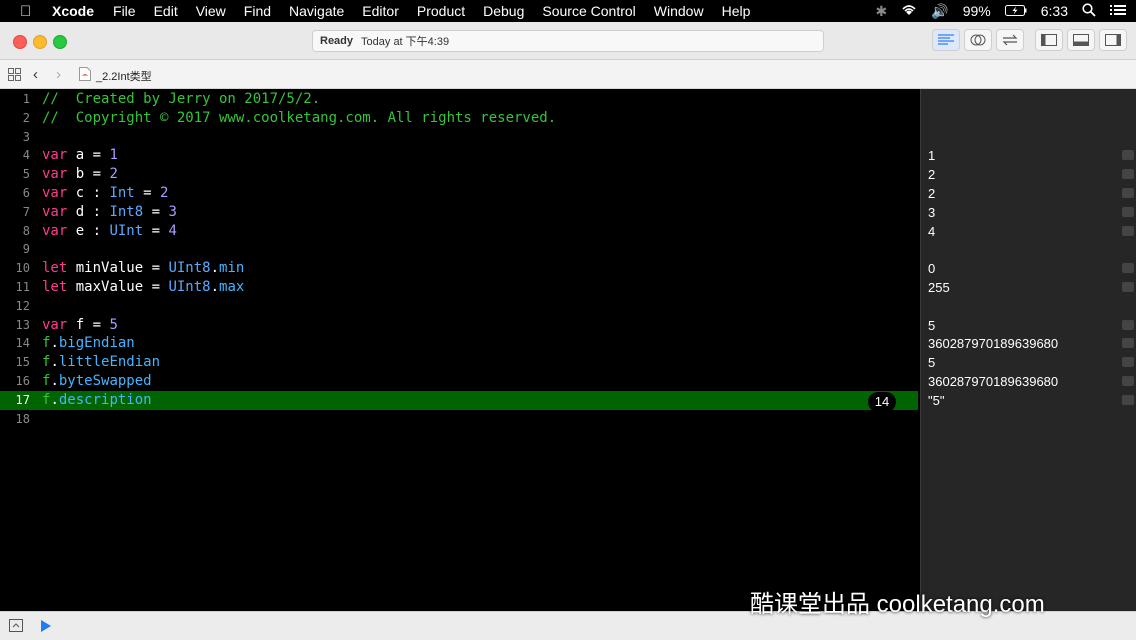  What do you see at coordinates (460, 193) in the screenshot?
I see `code-line: 6 var c : Int = 2` at bounding box center [460, 193].